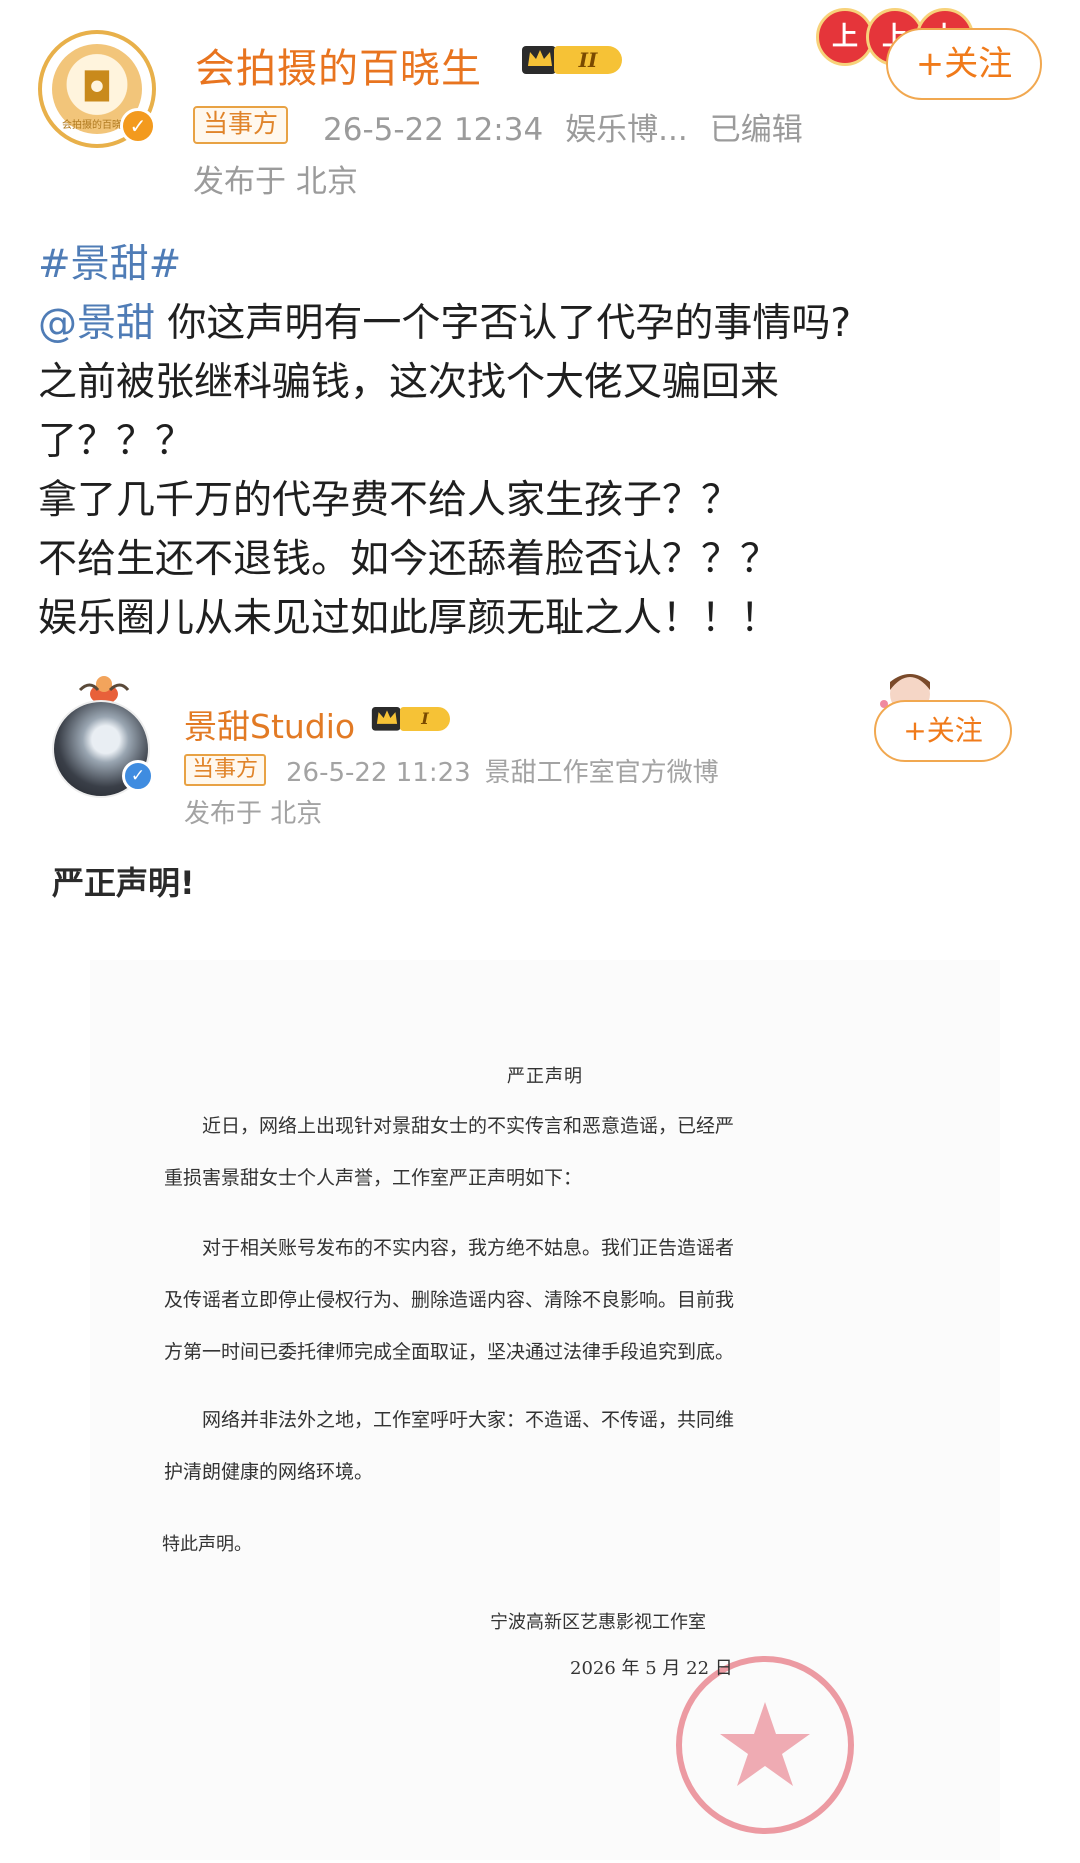  Describe the element at coordinates (409, 559) in the screenshot. I see `body-line: 不给生还不退钱。如今还舔着脸否认？？？` at that location.